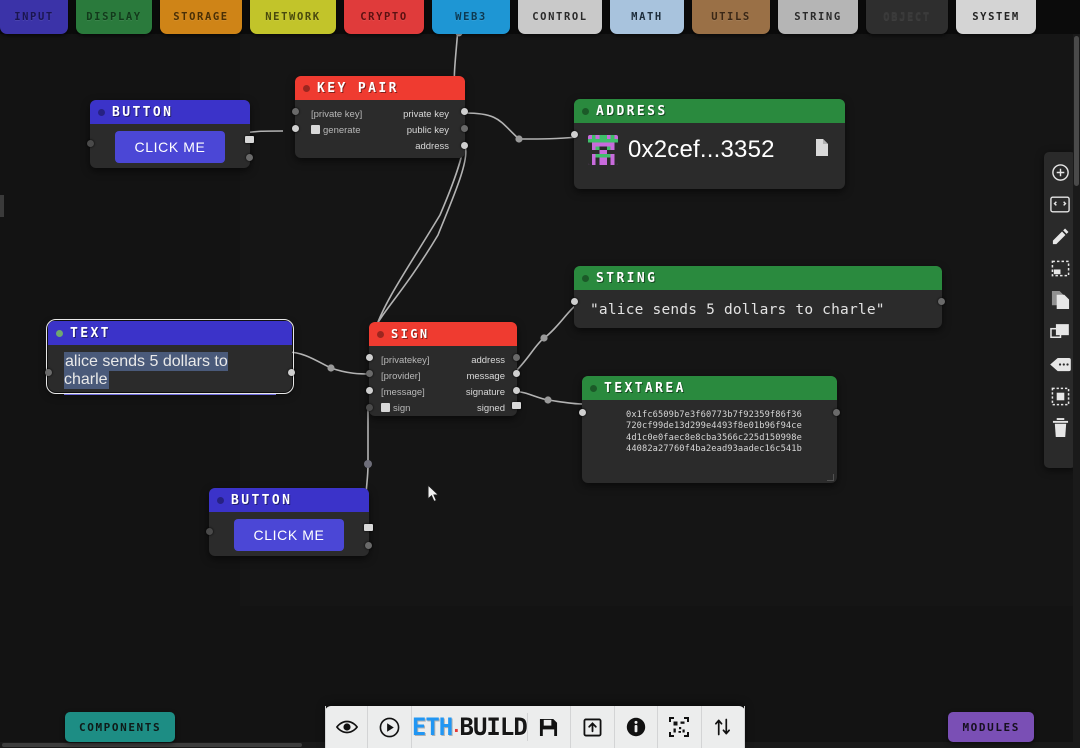  I want to click on vertical-scrollbar, so click(1076, 391).